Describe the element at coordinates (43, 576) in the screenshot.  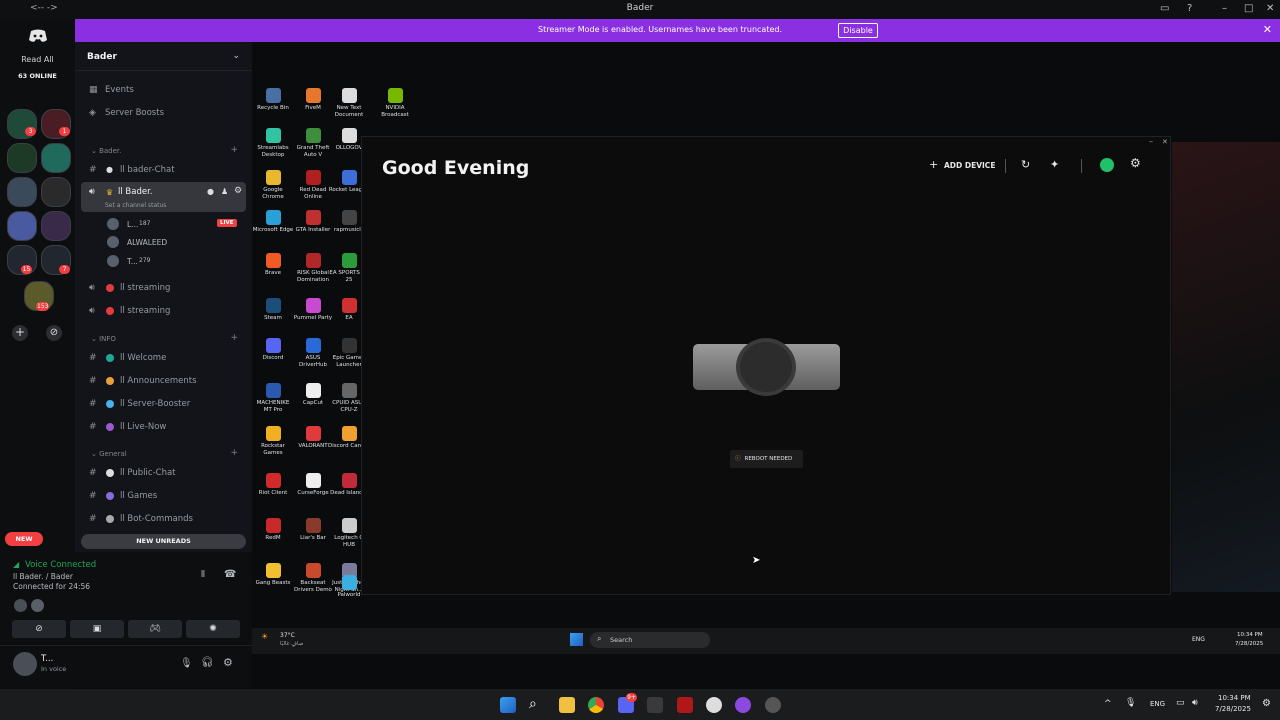
I see `voice-channel-path: ll Bader. / Bader` at that location.